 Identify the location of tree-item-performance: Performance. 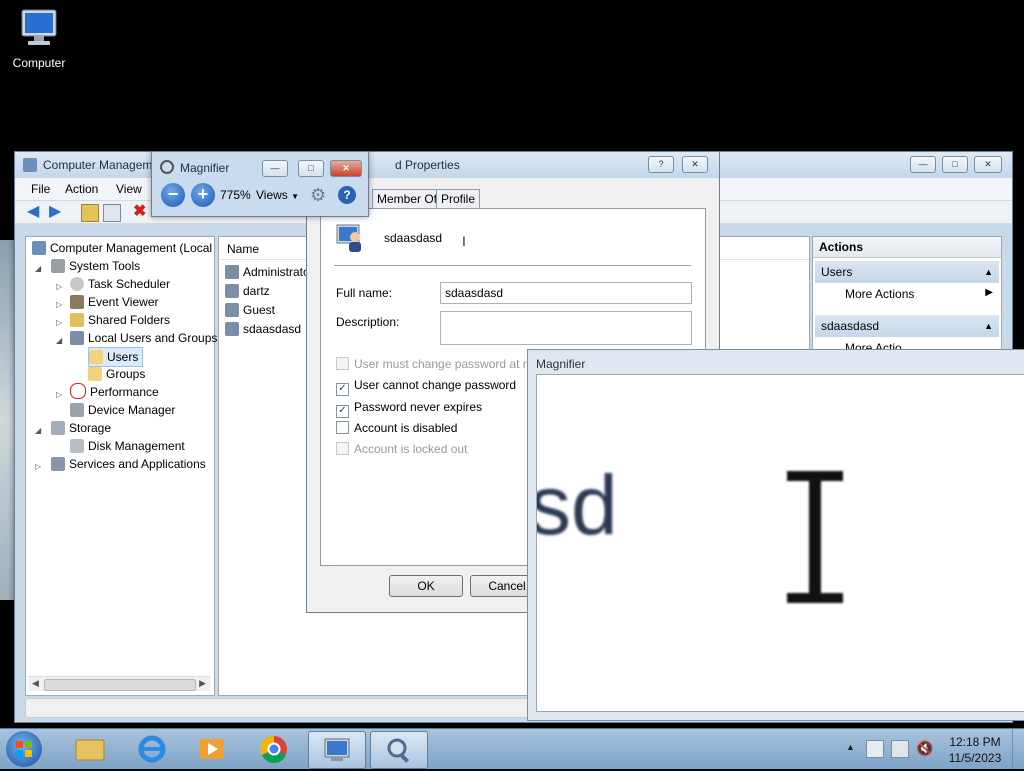
(114, 392).